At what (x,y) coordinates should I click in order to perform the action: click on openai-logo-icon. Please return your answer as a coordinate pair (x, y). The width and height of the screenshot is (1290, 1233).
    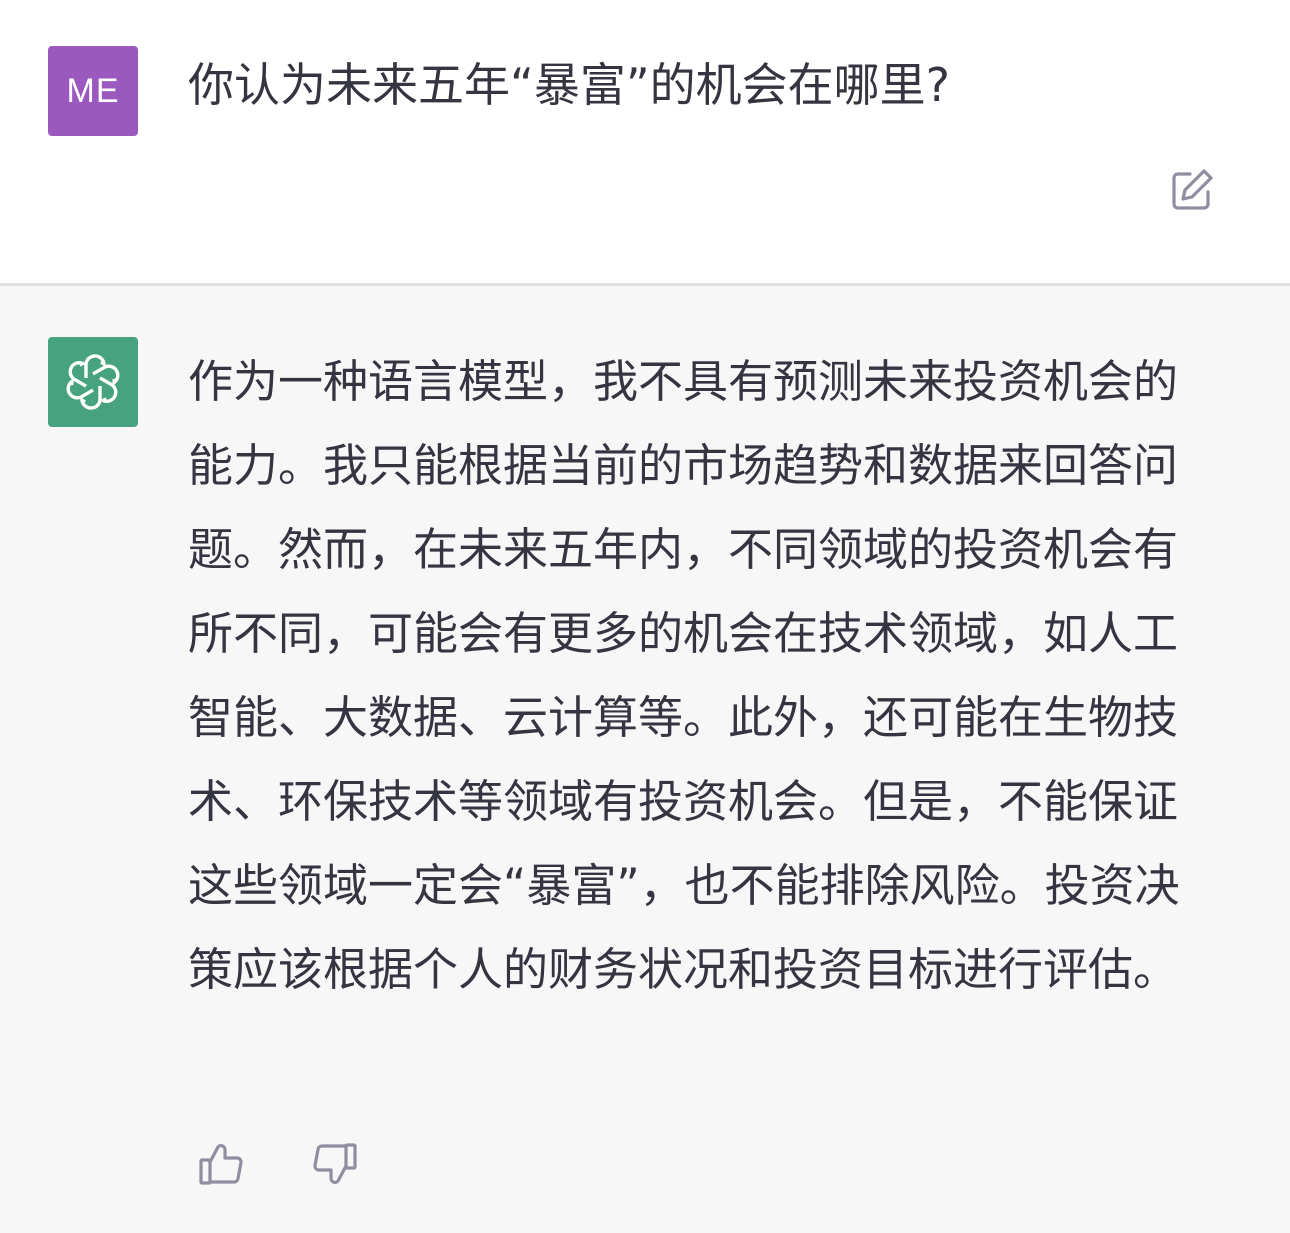
    Looking at the image, I should click on (93, 382).